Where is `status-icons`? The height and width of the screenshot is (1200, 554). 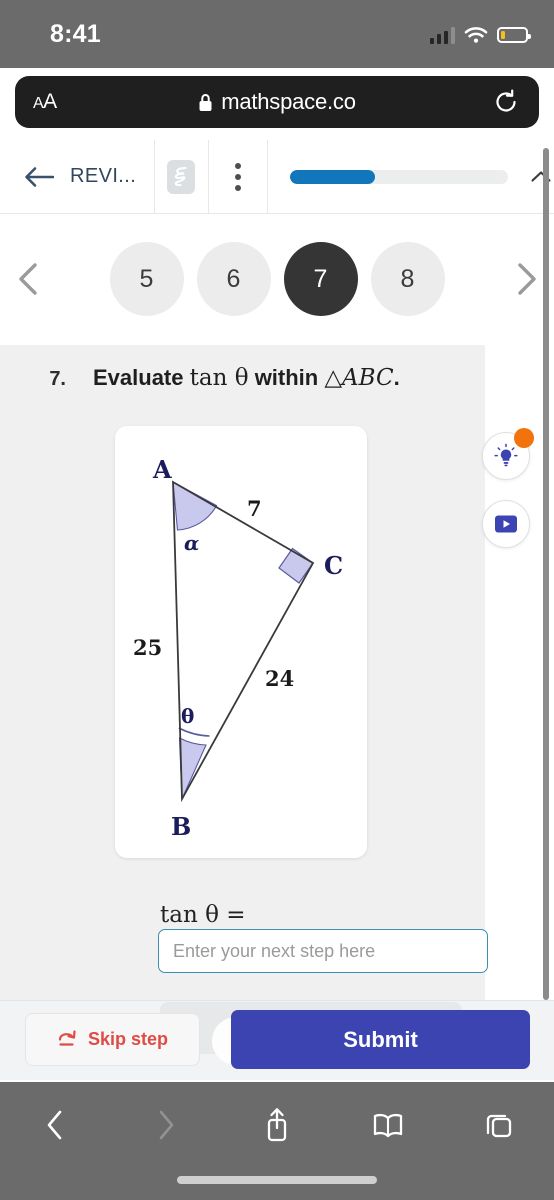
status-icons is located at coordinates (480, 35).